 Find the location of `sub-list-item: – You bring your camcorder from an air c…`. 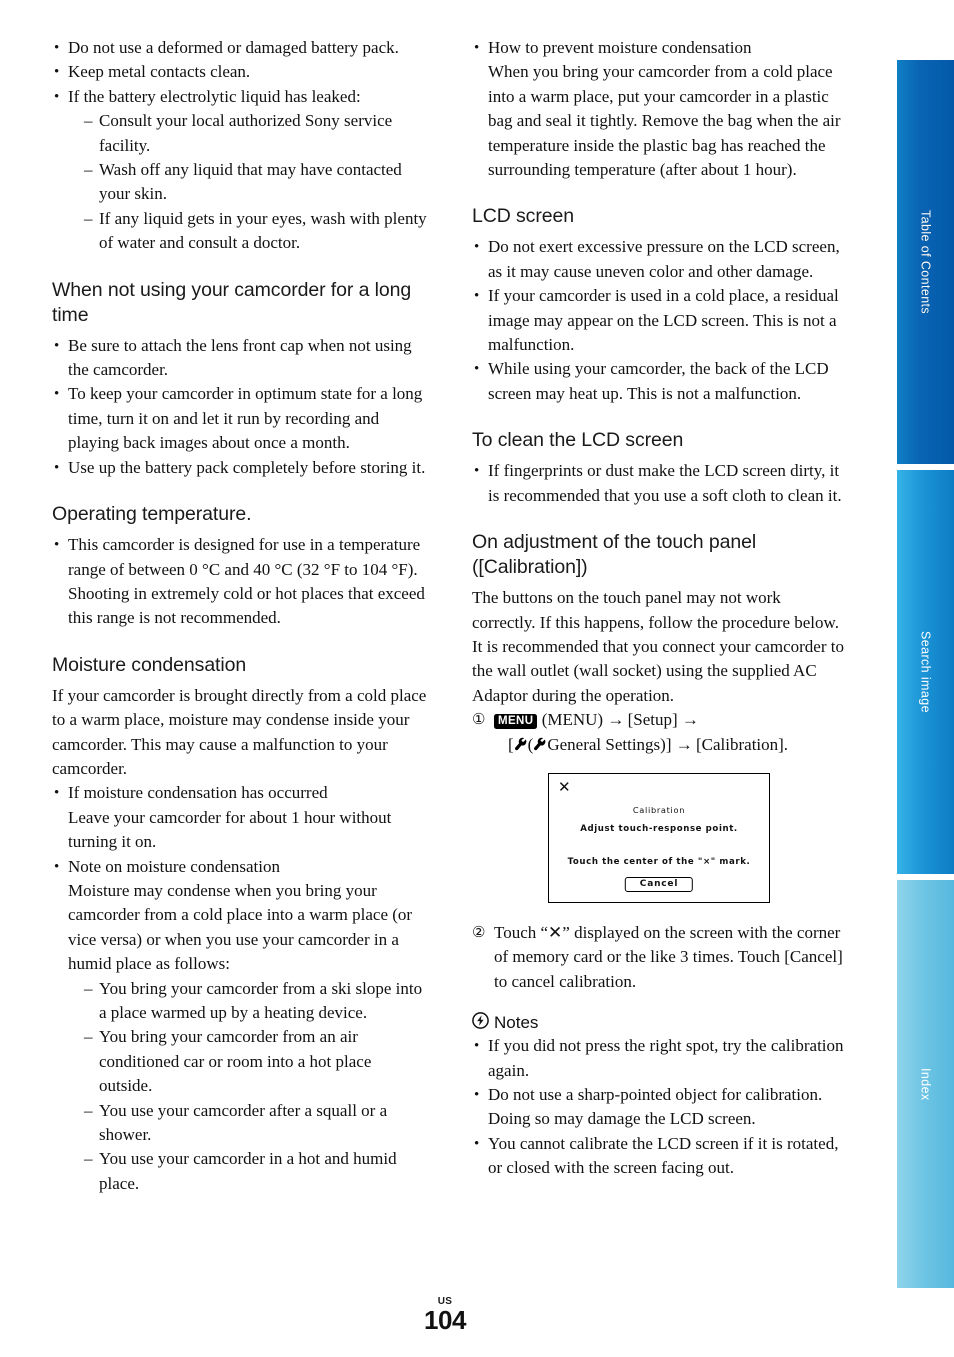

sub-list-item: – You bring your camcorder from an air c… is located at coordinates (255, 1061).